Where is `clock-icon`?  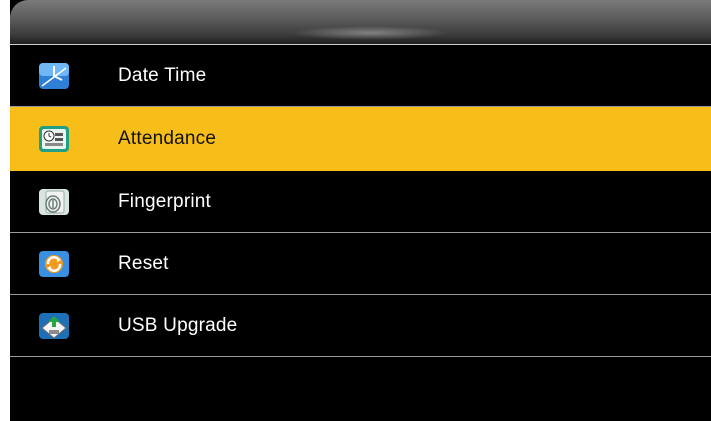
clock-icon is located at coordinates (54, 76).